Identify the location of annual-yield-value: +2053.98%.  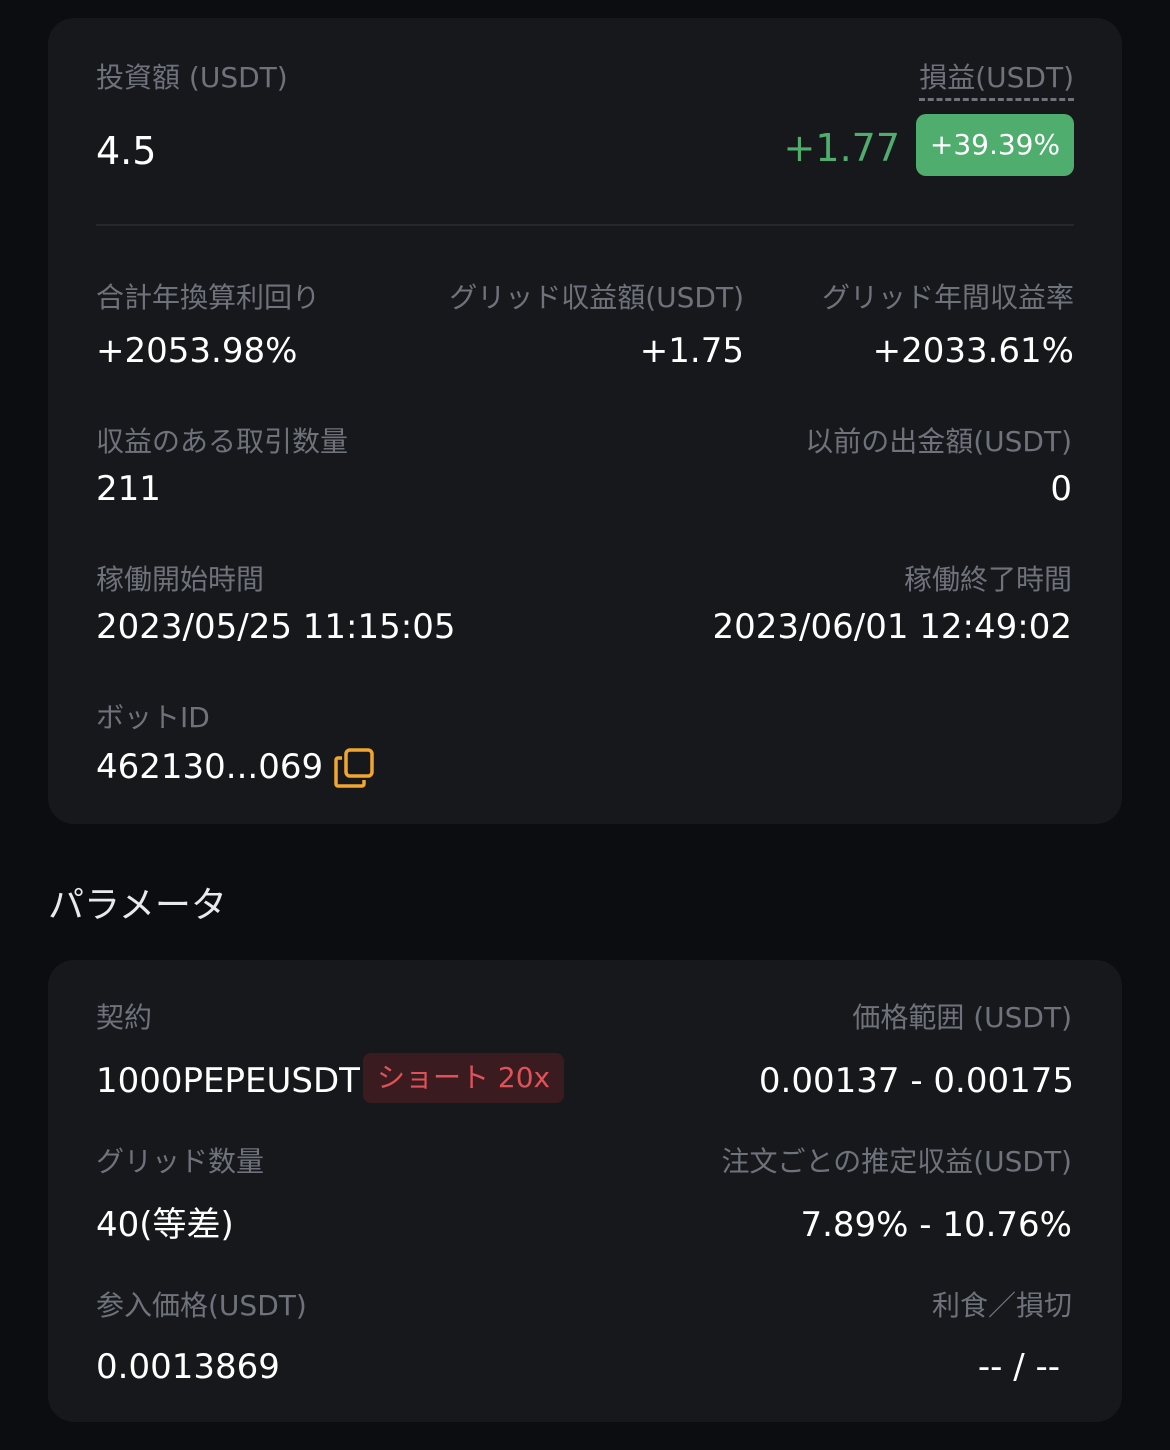
(197, 351).